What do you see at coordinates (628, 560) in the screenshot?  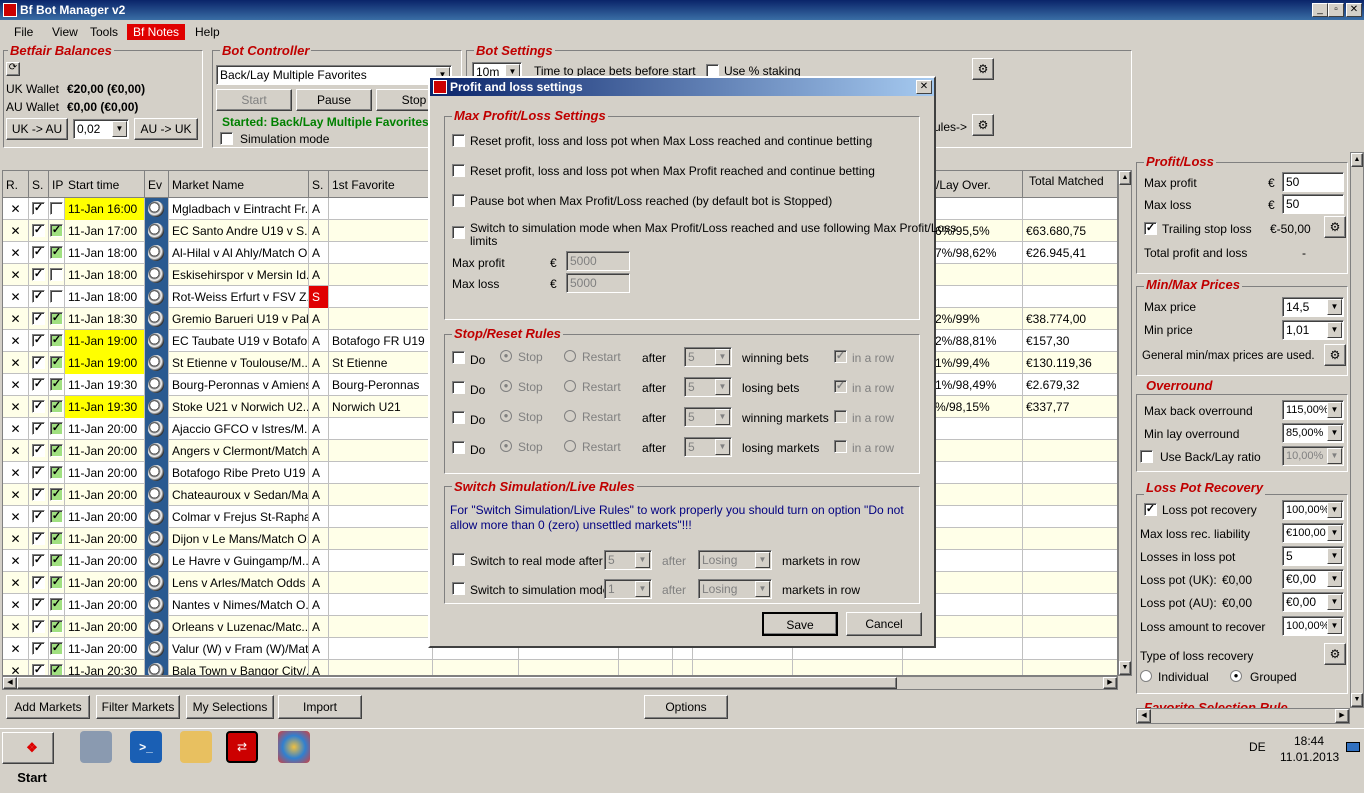 I see `switch-real-count-select: 5 ▼` at bounding box center [628, 560].